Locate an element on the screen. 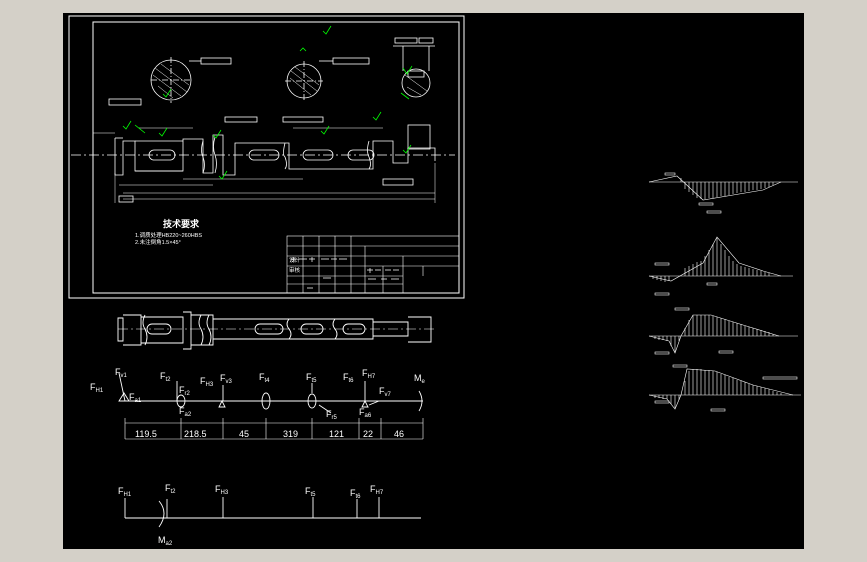 The height and width of the screenshot is (562, 867). force-label-sub: a6 is located at coordinates (368, 416).